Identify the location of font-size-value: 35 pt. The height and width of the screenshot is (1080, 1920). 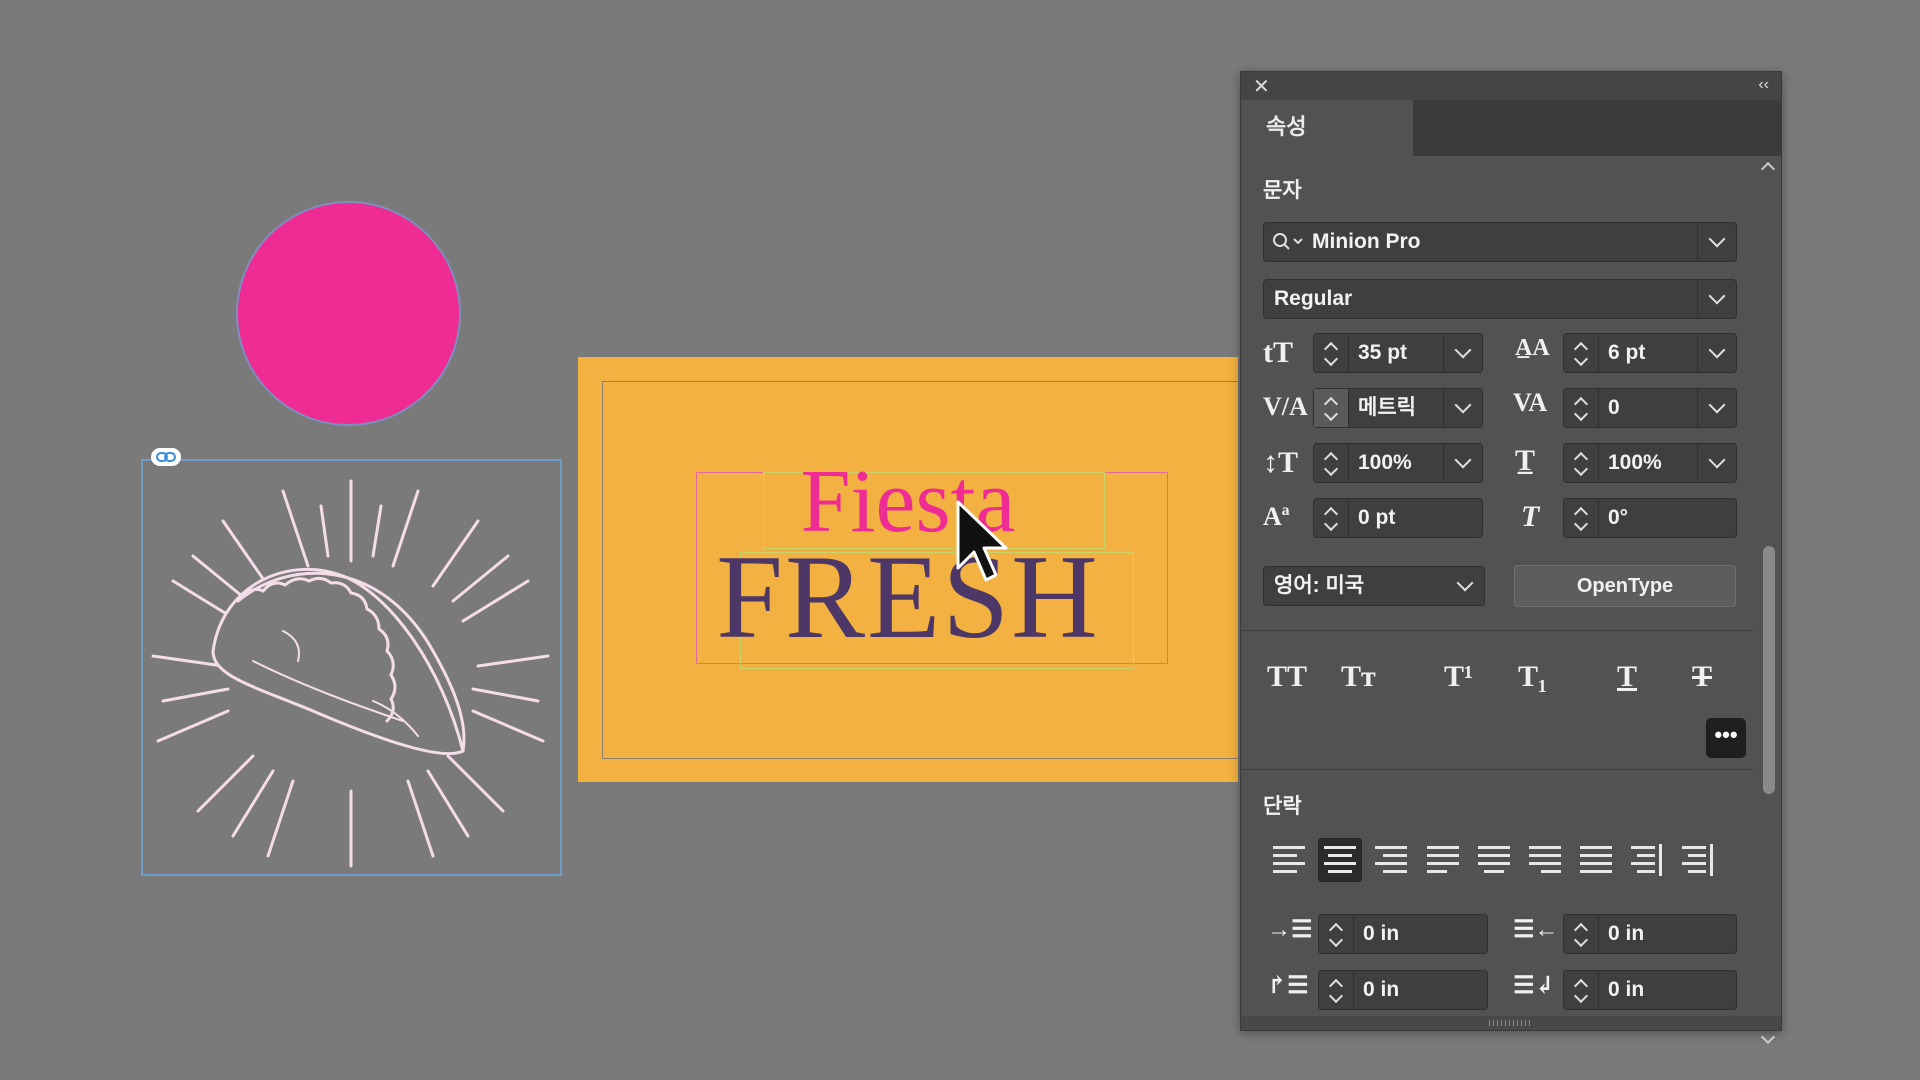
(1383, 352).